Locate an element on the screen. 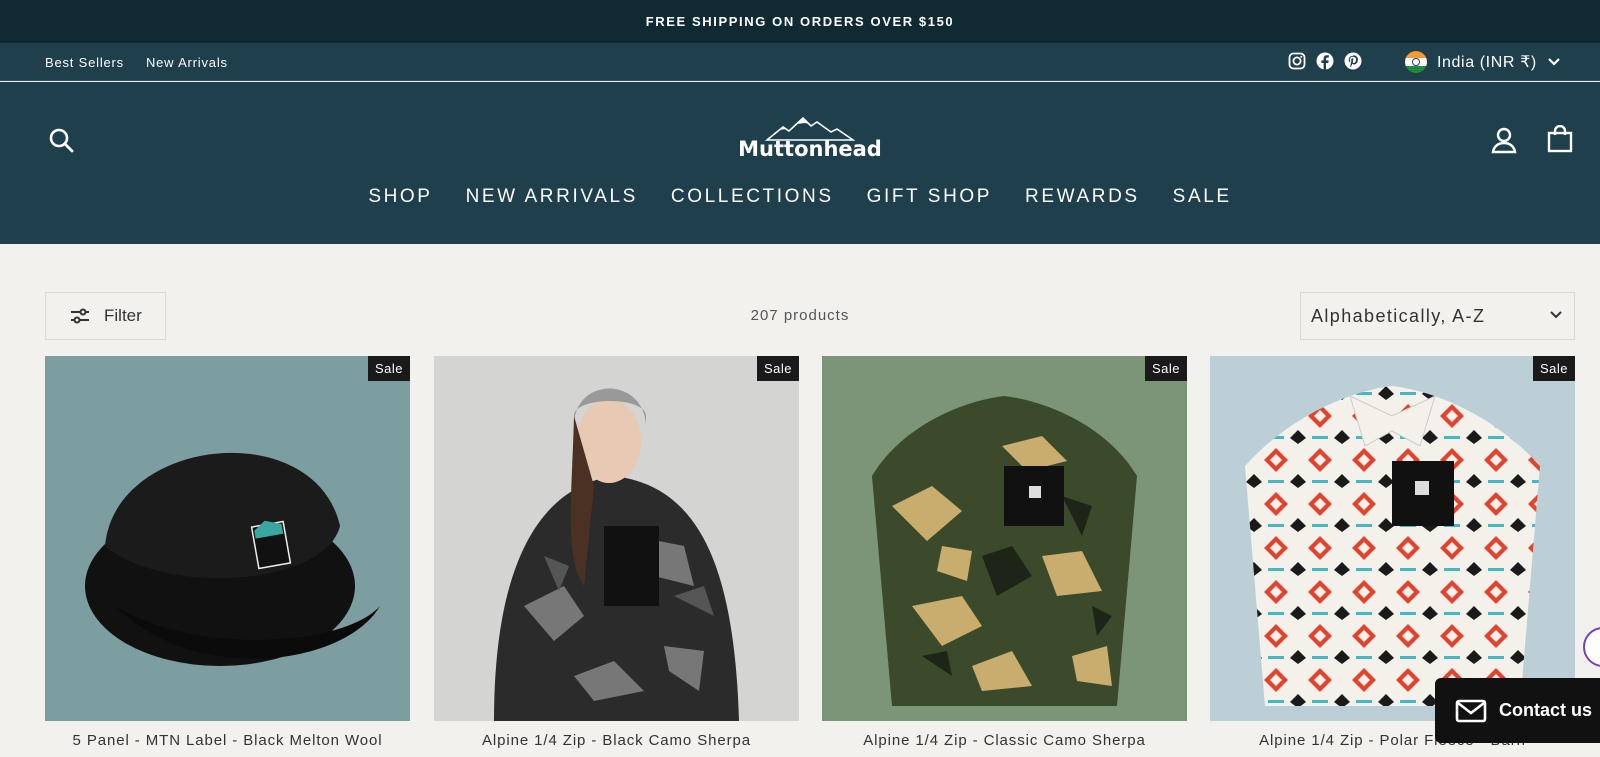  contact-us-label: Contact us is located at coordinates (1546, 710).